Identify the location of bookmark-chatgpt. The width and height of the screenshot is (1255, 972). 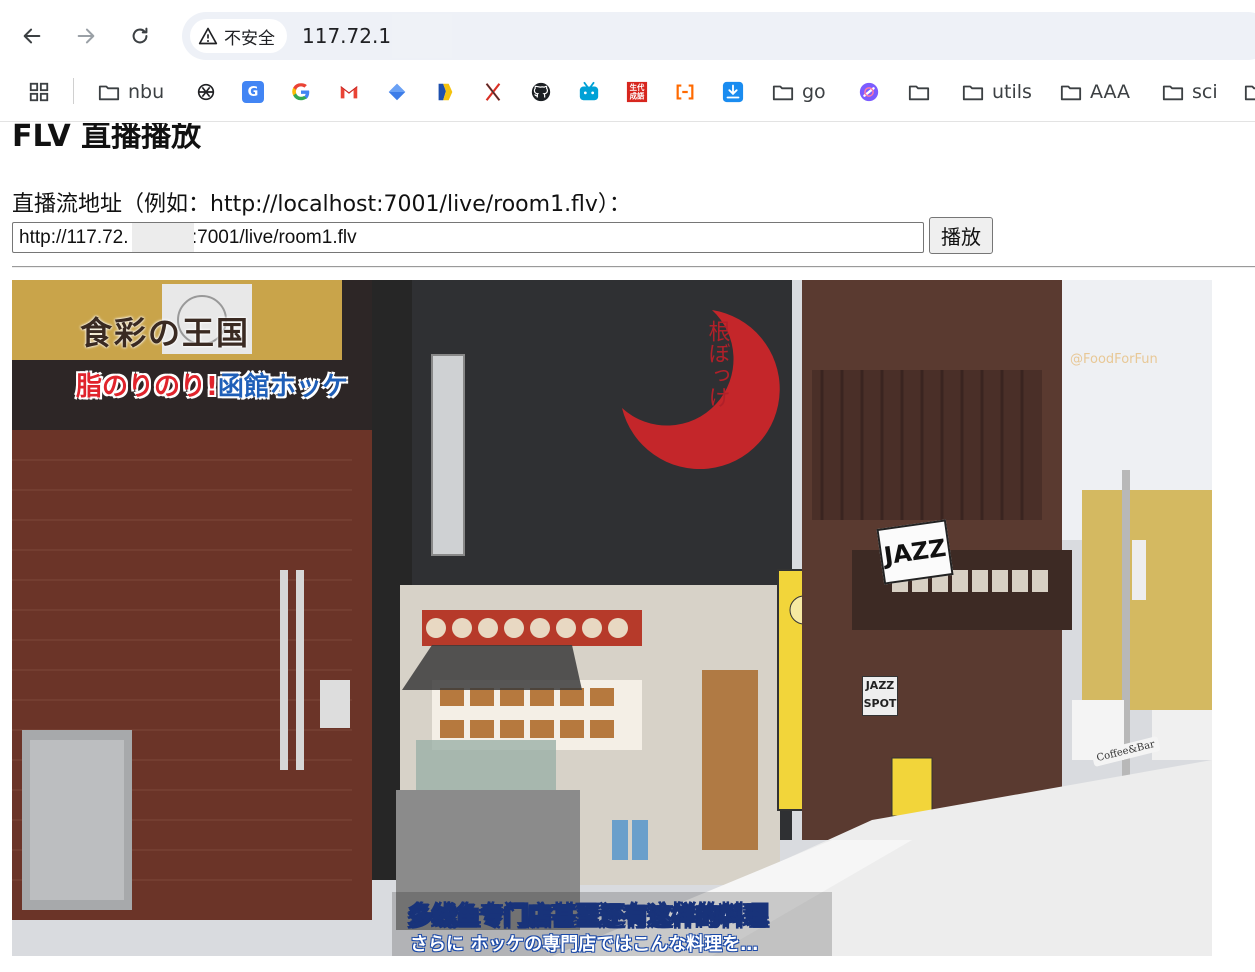
(206, 92).